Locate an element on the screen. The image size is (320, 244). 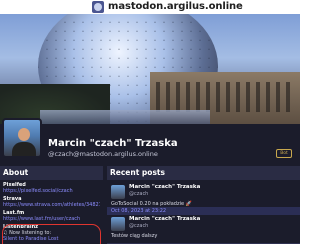
bot-badge: Bot is located at coordinates (284, 153).